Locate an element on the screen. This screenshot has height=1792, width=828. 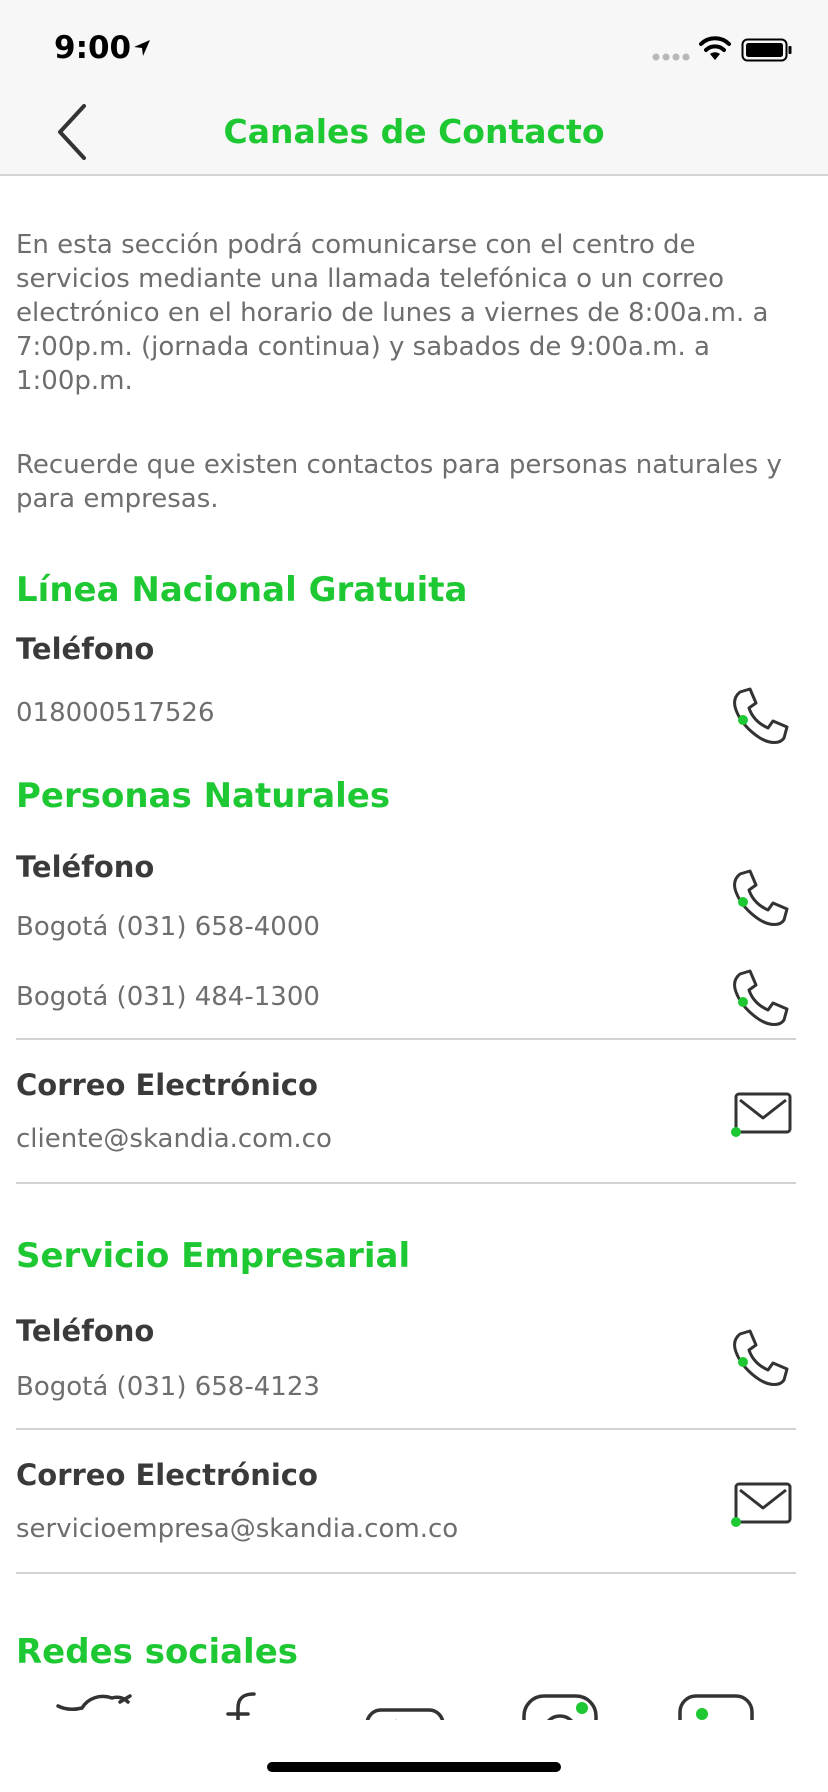
section-title-servicio-empresarial: Servicio Empresarial is located at coordinates (213, 1256).